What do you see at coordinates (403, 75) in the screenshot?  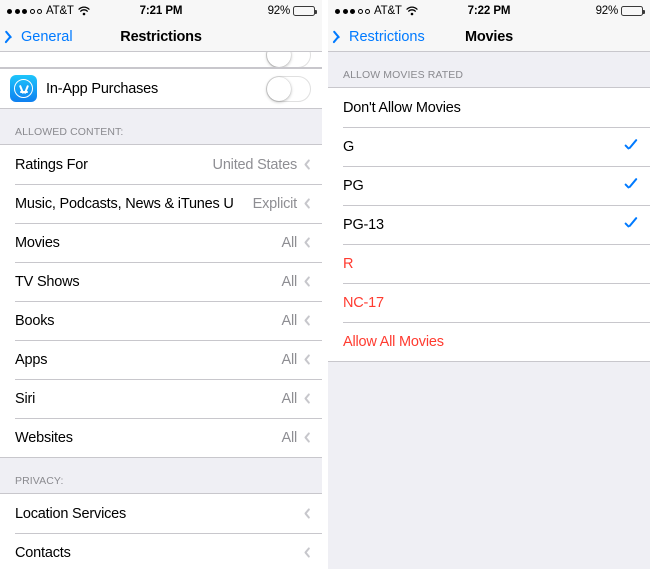 I see `allow-movies-rated-header: ALLOW MOVIES RATED` at bounding box center [403, 75].